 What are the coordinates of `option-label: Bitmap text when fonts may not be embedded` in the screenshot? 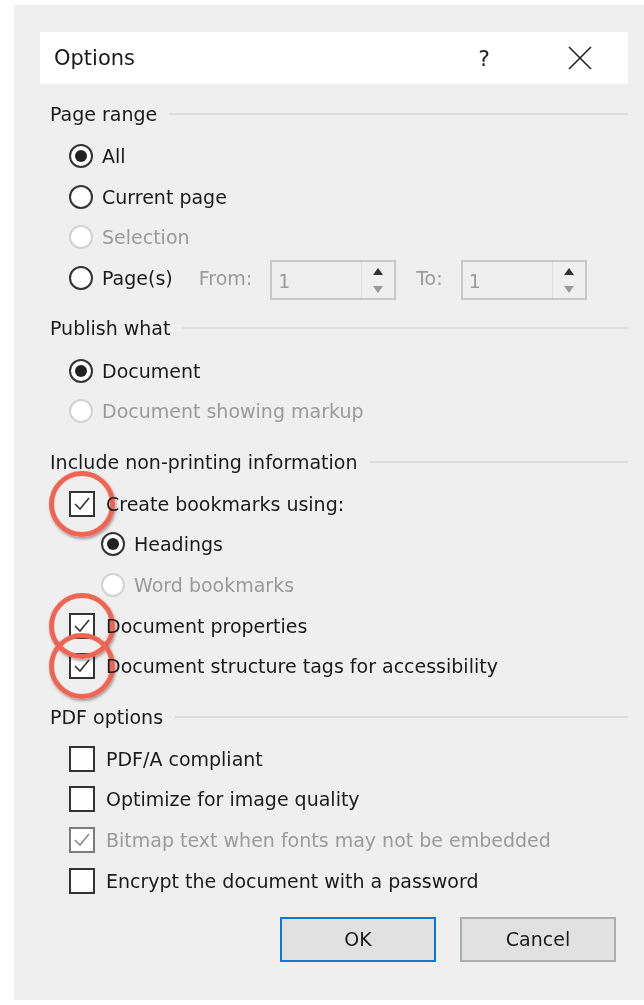 It's located at (328, 840).